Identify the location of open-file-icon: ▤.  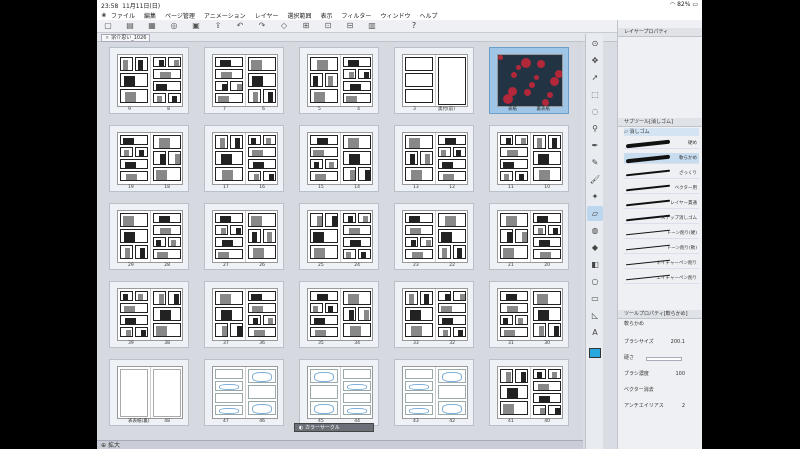
(130, 26).